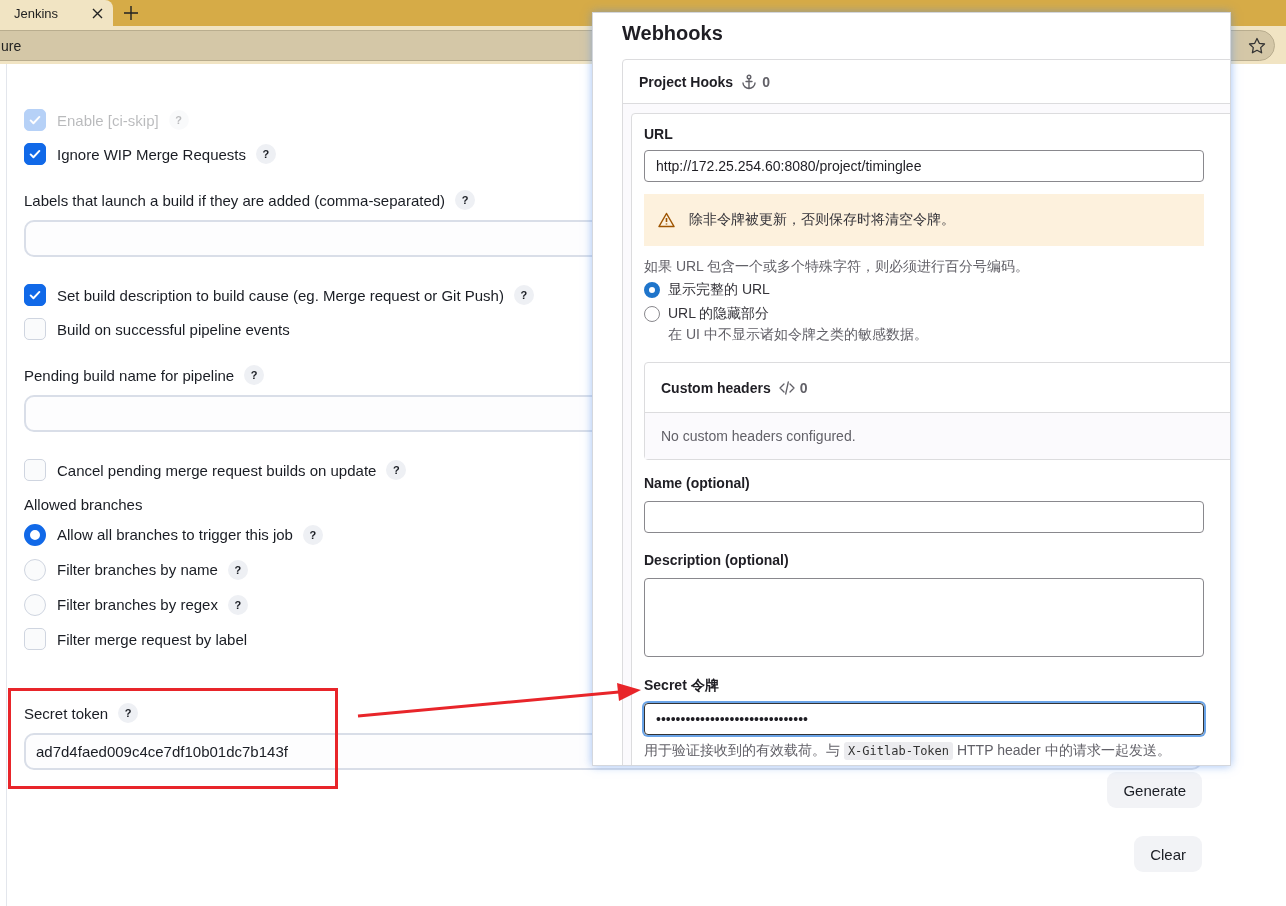 This screenshot has height=906, width=1286. Describe the element at coordinates (137, 569) in the screenshot. I see `radio-label: Filter branches by name` at that location.